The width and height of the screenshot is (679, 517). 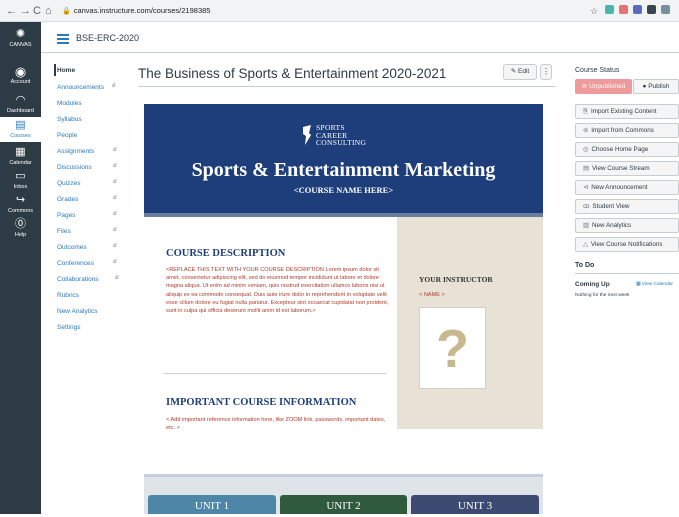 What do you see at coordinates (66, 215) in the screenshot?
I see `course-nav-pages: Pages` at bounding box center [66, 215].